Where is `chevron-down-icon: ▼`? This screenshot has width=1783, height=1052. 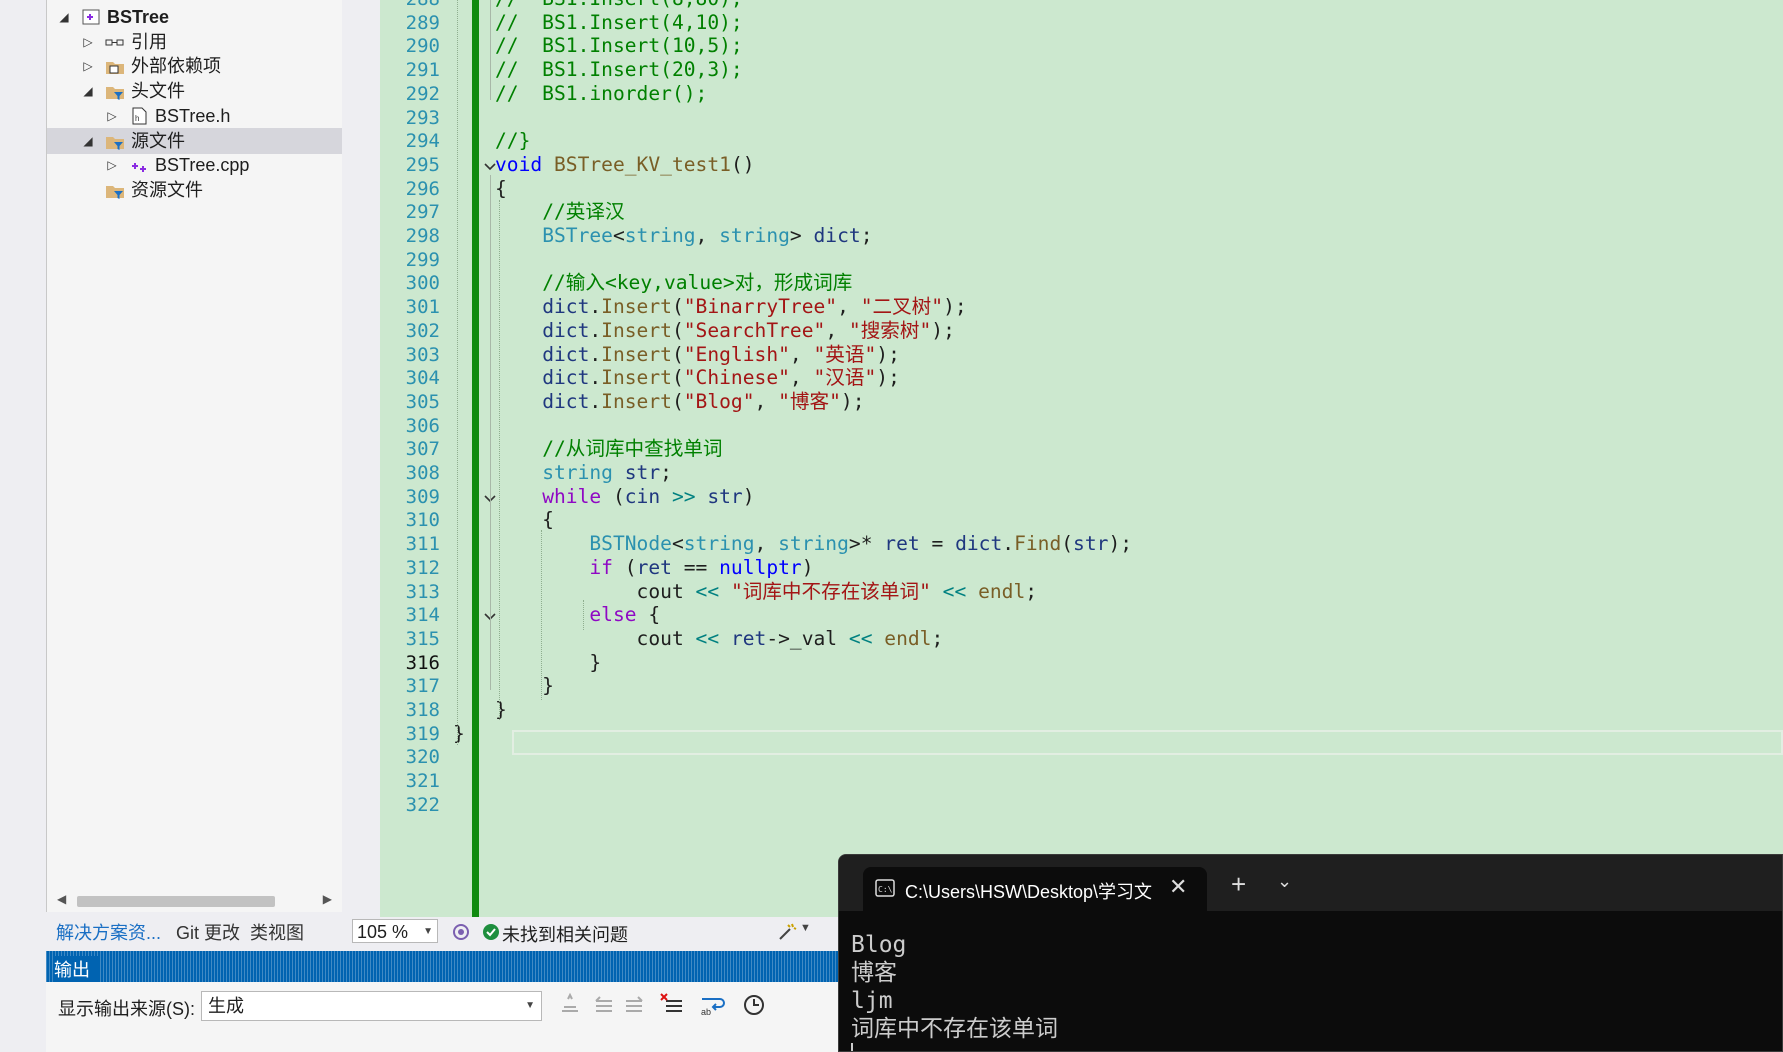
chevron-down-icon: ▼ is located at coordinates (805, 928).